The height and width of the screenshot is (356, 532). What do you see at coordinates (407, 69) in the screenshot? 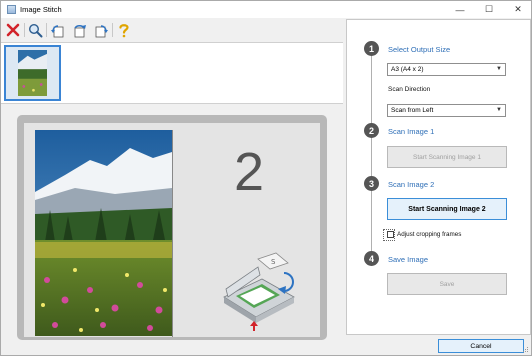
I see `output-size-value: A3 (A4 x 2)` at bounding box center [407, 69].